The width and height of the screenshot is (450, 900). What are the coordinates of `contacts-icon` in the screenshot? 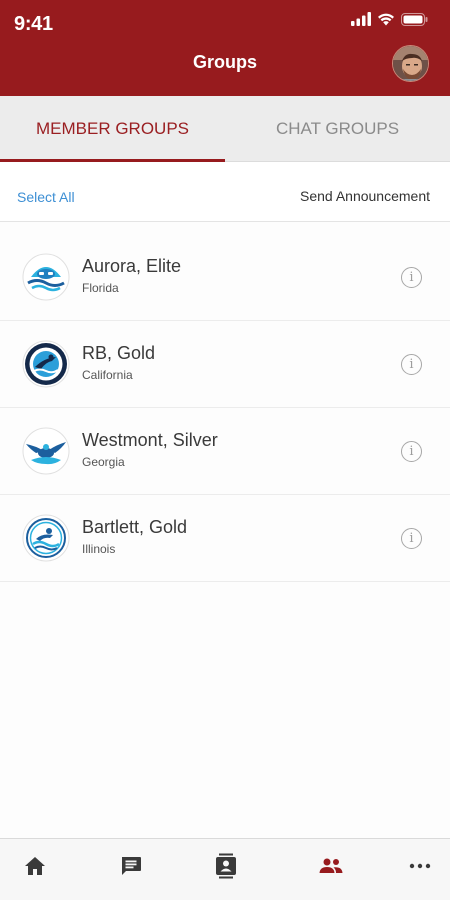 It's located at (226, 866).